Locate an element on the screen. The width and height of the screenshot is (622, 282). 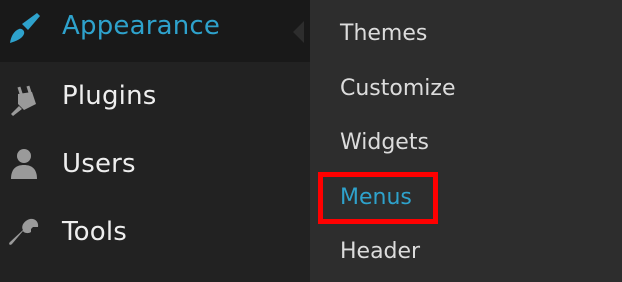
sidebar-item-users: Users is located at coordinates (155, 164).